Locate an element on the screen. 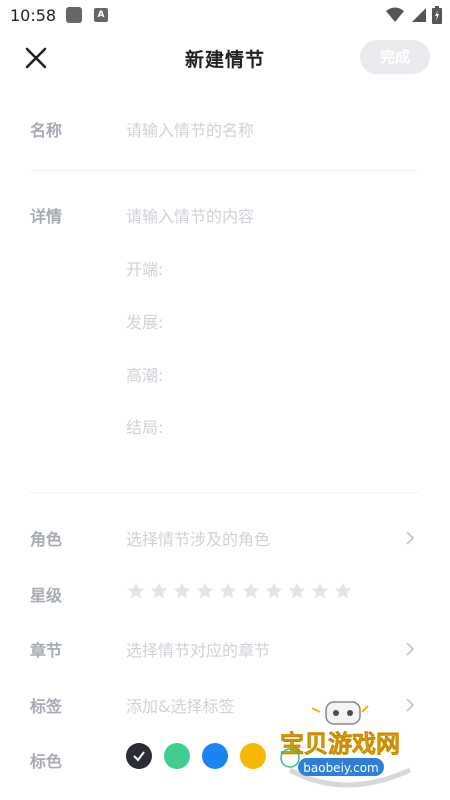  app-notification-icon: A is located at coordinates (101, 15).